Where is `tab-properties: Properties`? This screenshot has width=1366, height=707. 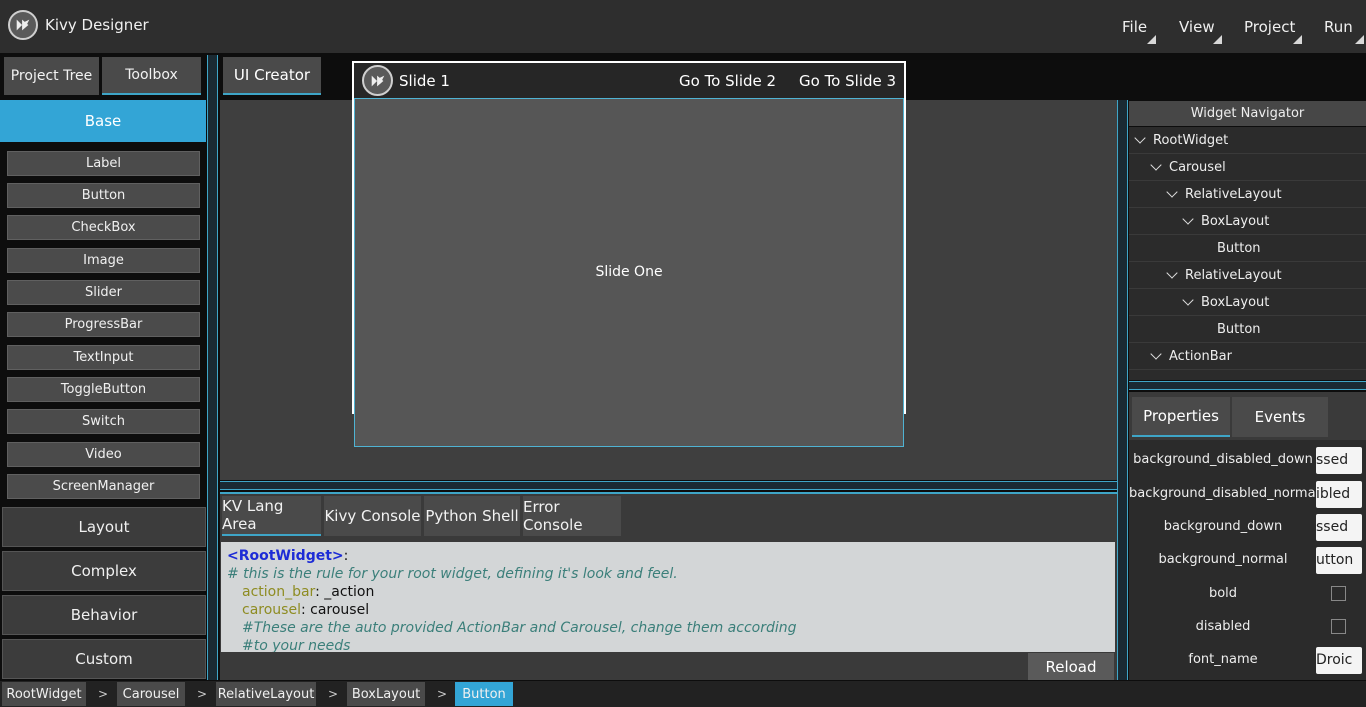
tab-properties: Properties is located at coordinates (1181, 417).